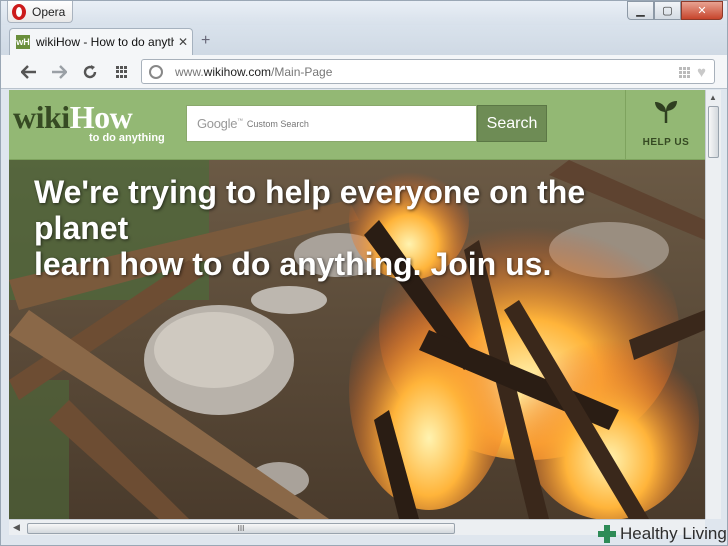 The width and height of the screenshot is (728, 546). I want to click on url-text: www.wikihow.com/Main-Page, so click(253, 72).